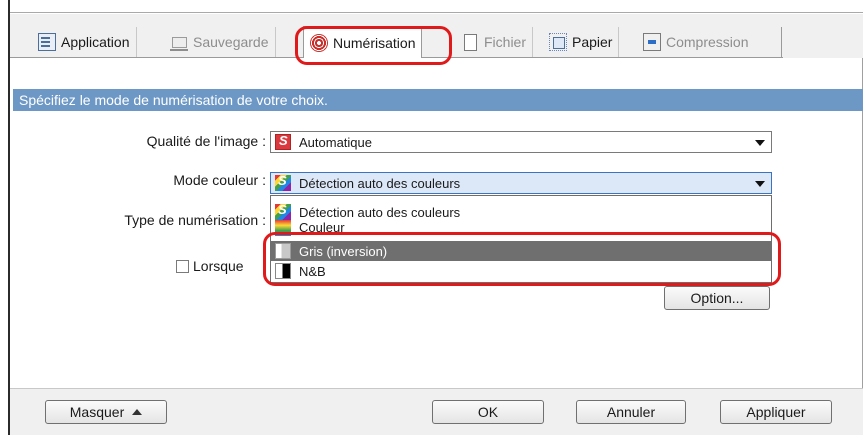  Describe the element at coordinates (182, 266) in the screenshot. I see `lorsque-checkbox` at that location.